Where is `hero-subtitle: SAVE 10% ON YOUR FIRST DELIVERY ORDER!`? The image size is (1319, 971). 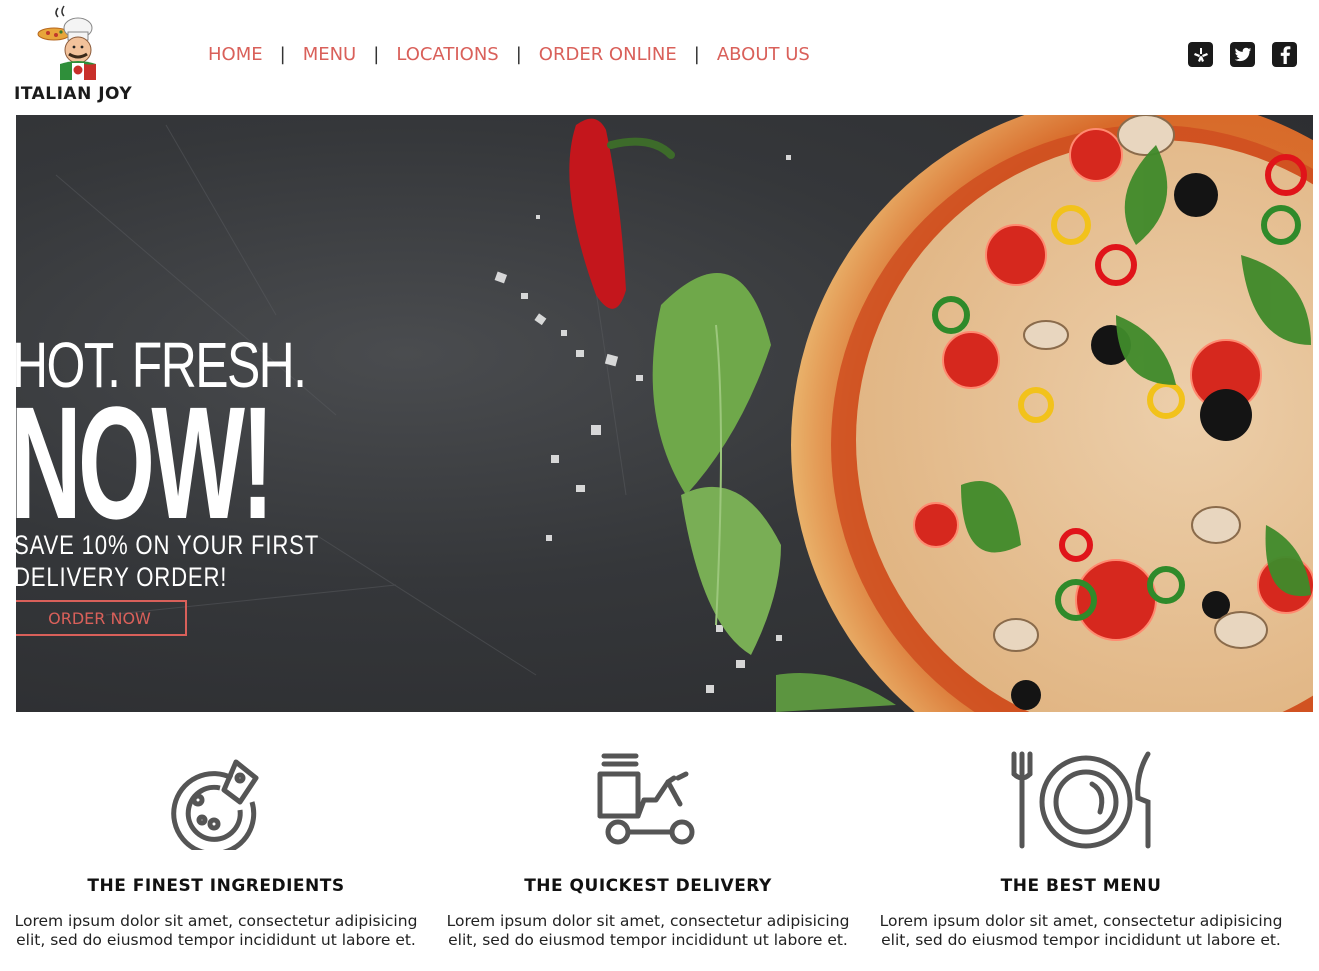
hero-subtitle: SAVE 10% ON YOUR FIRST DELIVERY ORDER! is located at coordinates (167, 561).